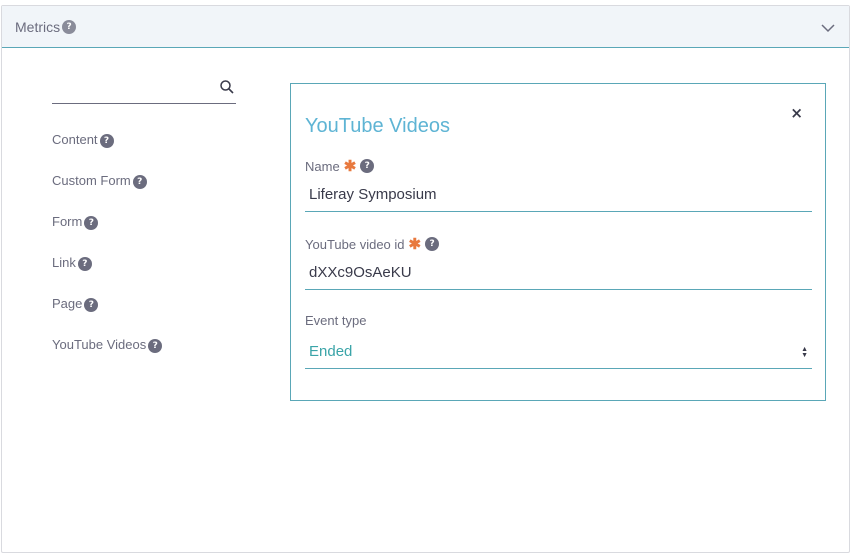 The image size is (854, 555). I want to click on type-item-page: Page ?, so click(75, 303).